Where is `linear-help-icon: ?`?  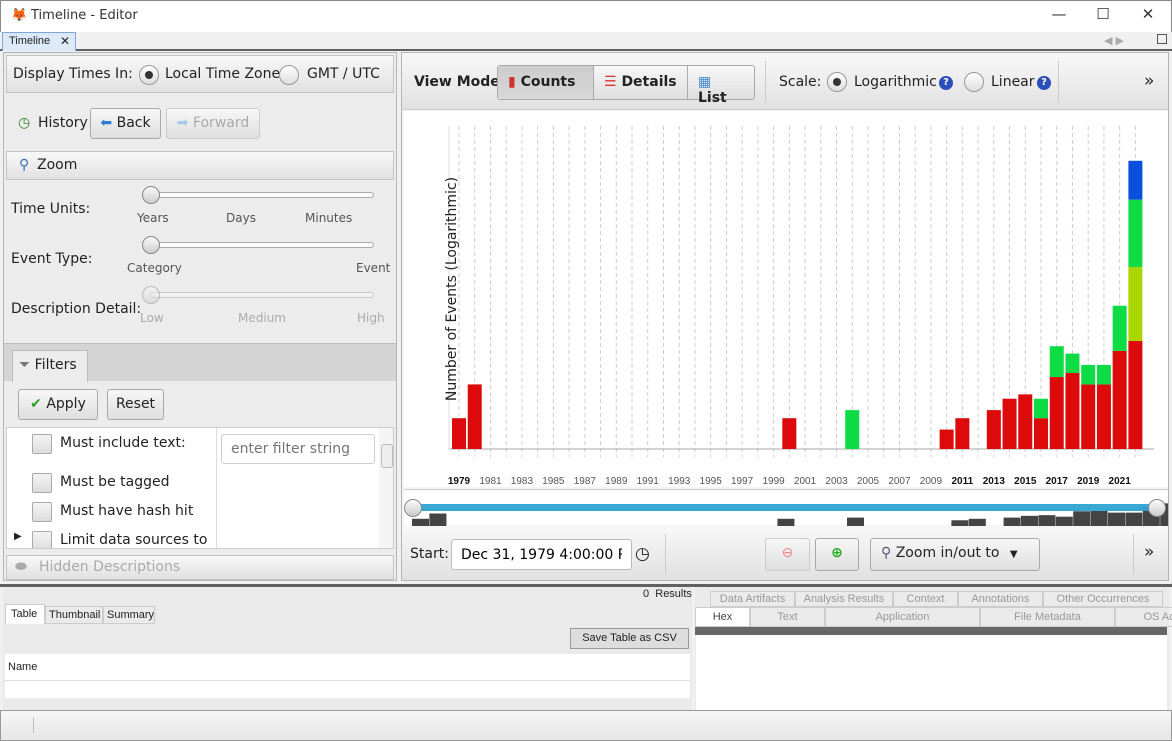
linear-help-icon: ? is located at coordinates (1044, 83).